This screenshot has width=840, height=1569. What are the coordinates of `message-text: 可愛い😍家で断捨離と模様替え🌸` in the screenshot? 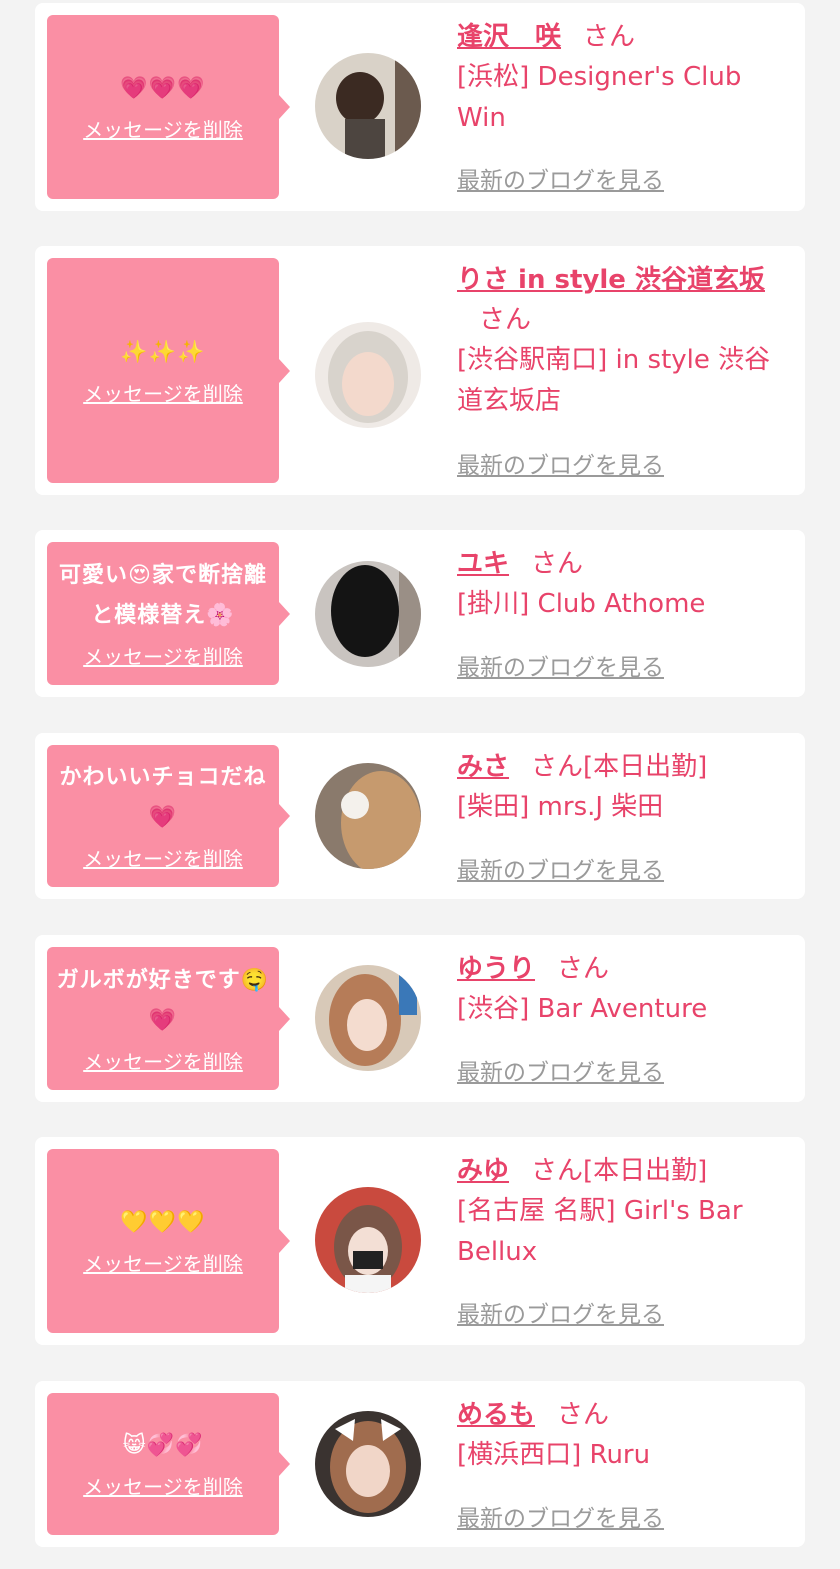 It's located at (163, 595).